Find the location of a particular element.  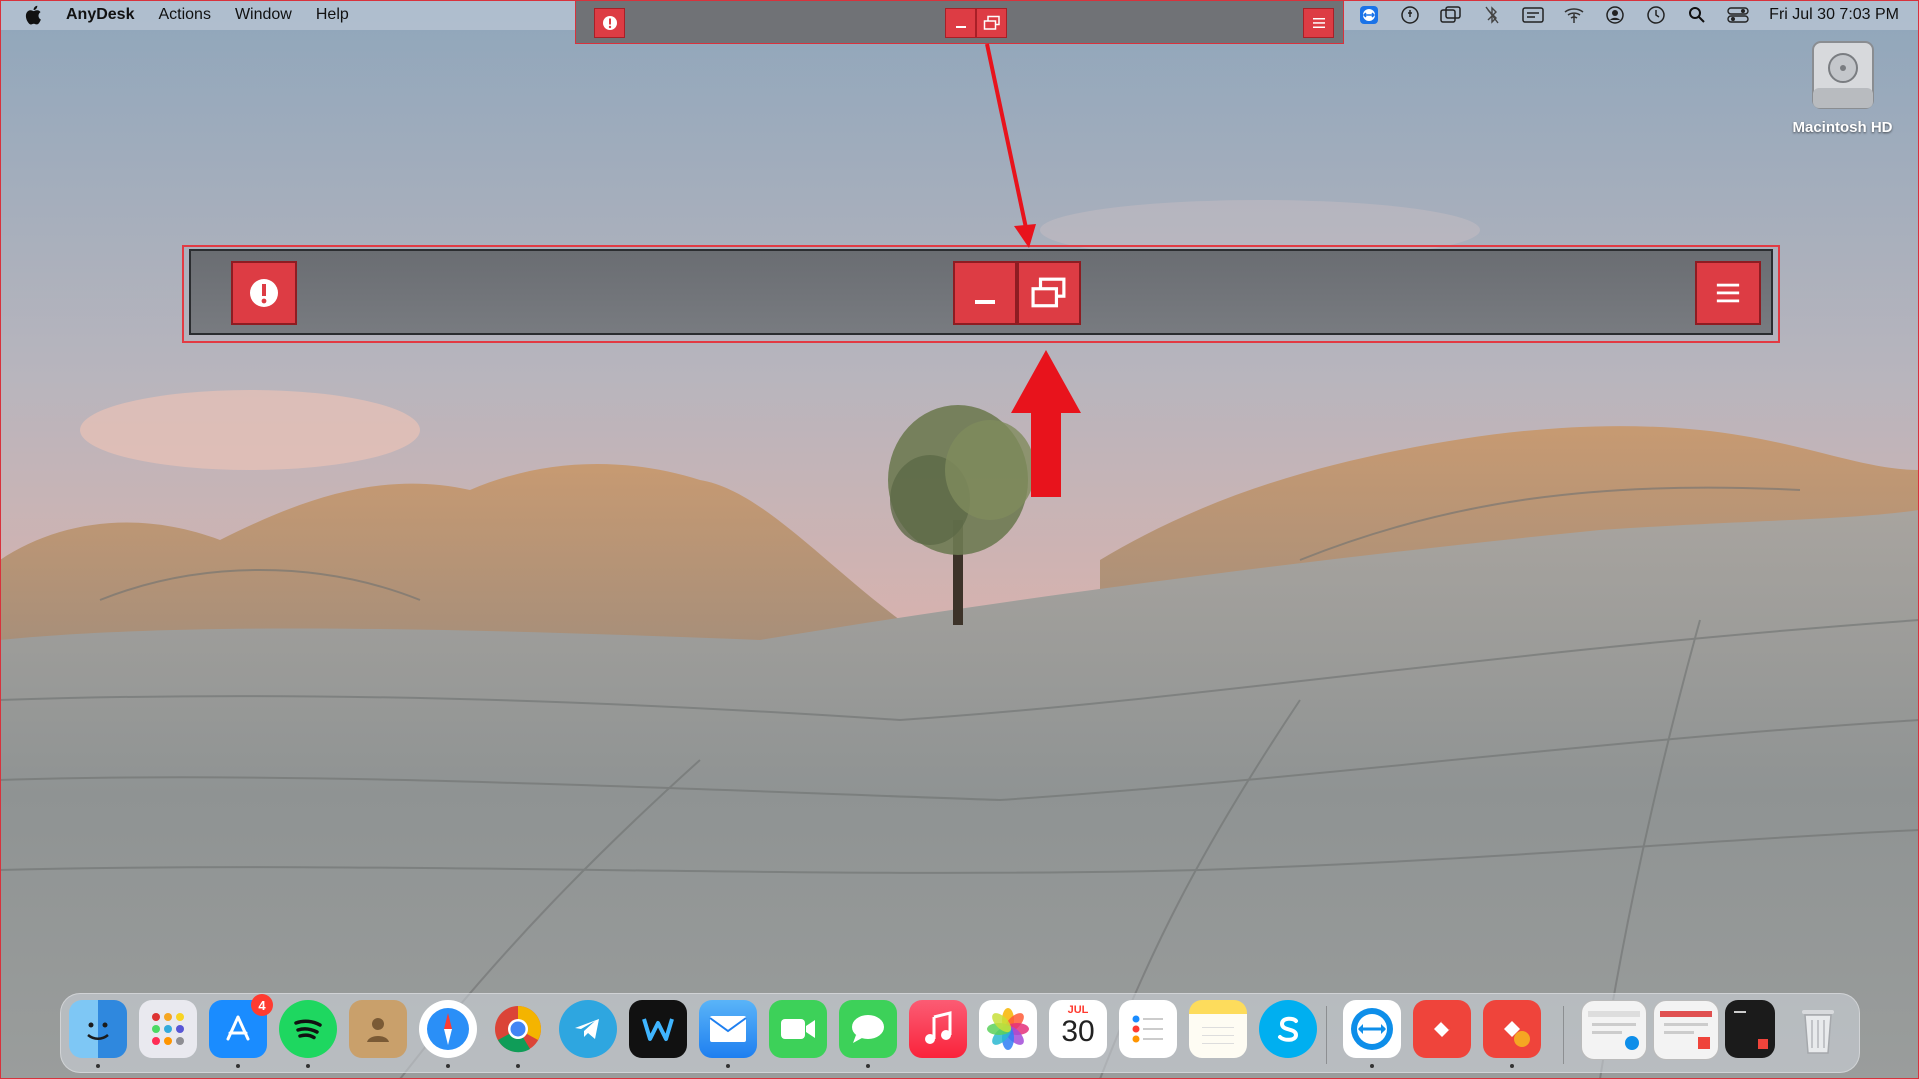

wifi-icon is located at coordinates (1574, 15).